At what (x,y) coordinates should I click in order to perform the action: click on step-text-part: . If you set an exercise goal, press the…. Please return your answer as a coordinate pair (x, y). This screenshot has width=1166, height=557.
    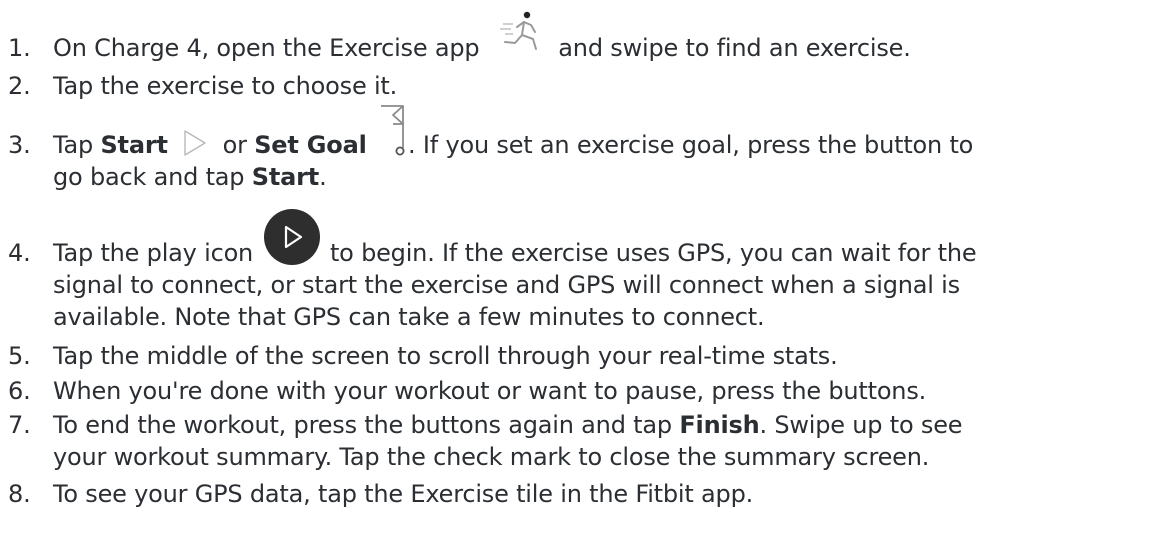
    Looking at the image, I should click on (691, 145).